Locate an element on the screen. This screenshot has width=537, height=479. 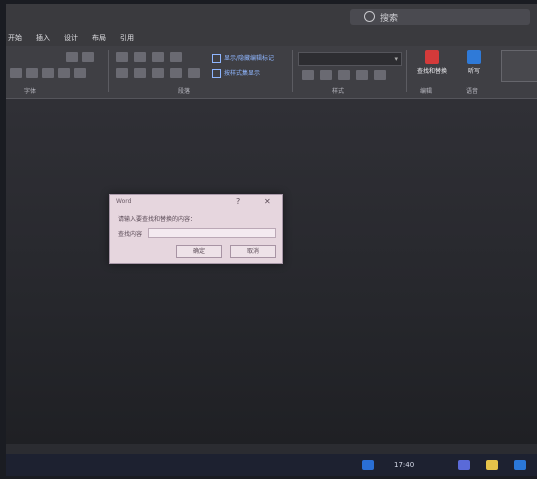
grow-font-button is located at coordinates (72, 57).